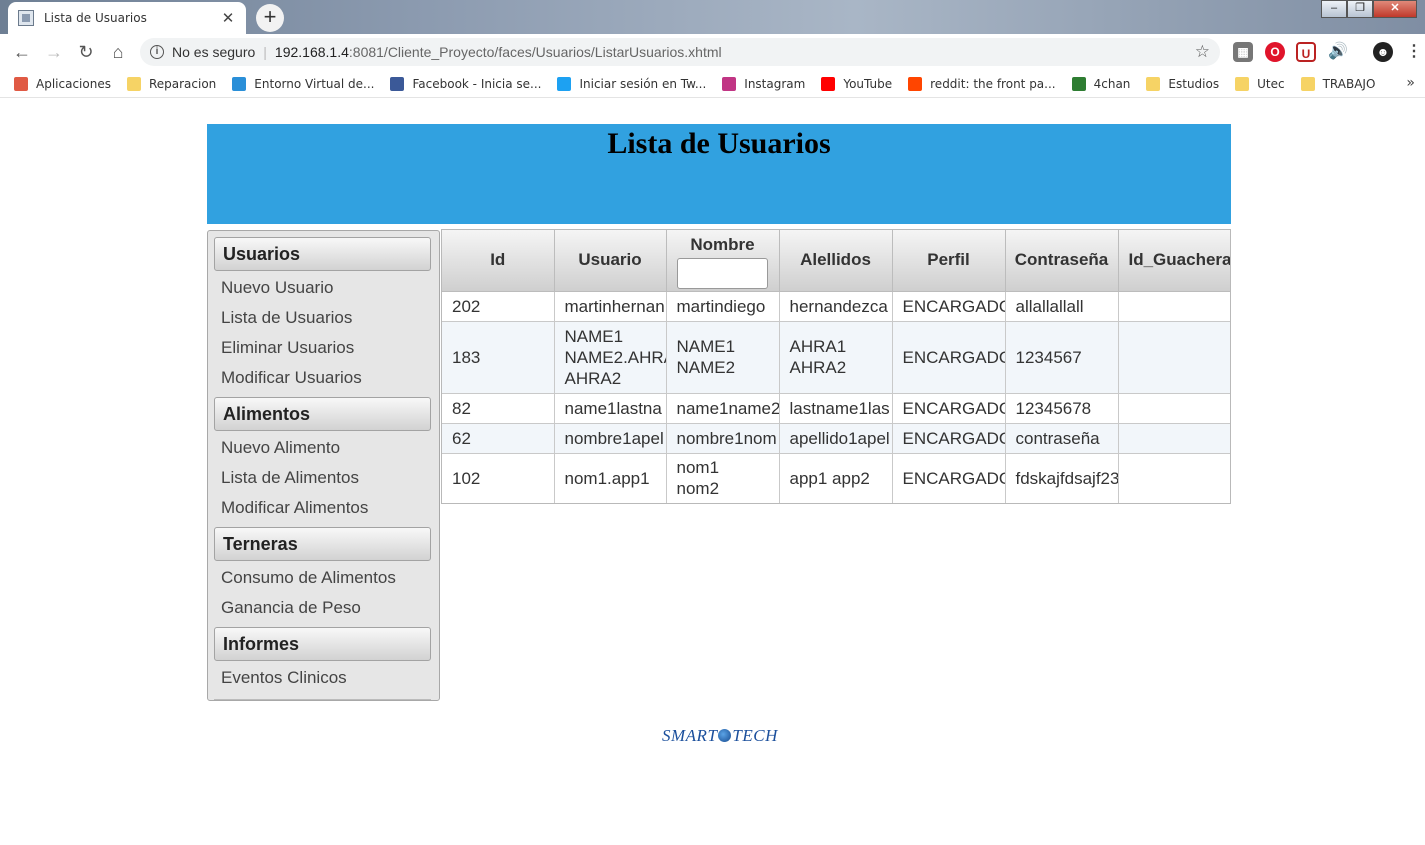 Image resolution: width=1425 pixels, height=845 pixels. Describe the element at coordinates (1306, 52) in the screenshot. I see `shield-extension-icon: U` at that location.